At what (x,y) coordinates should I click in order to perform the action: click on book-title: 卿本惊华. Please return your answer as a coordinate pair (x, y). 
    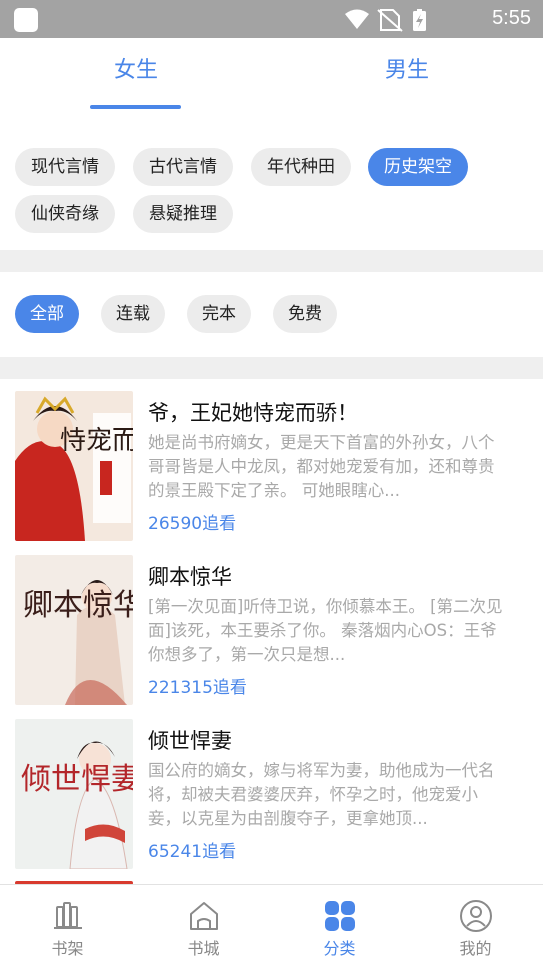
    Looking at the image, I should click on (190, 576).